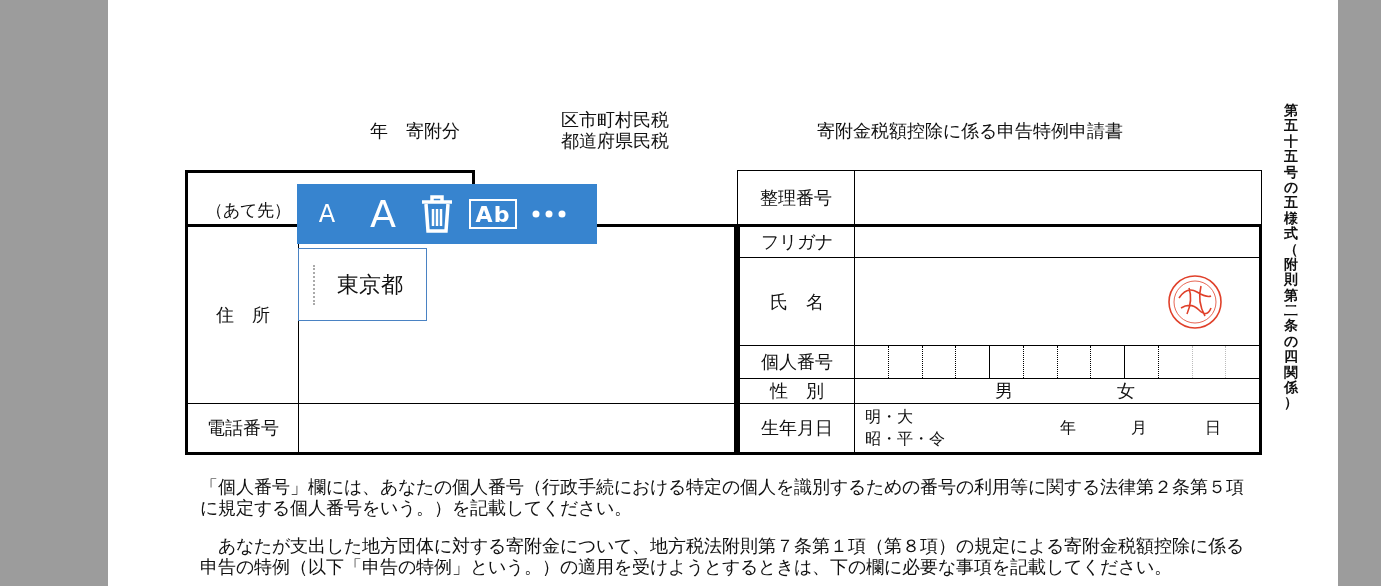  Describe the element at coordinates (383, 214) in the screenshot. I see `font-larger-button: A` at that location.